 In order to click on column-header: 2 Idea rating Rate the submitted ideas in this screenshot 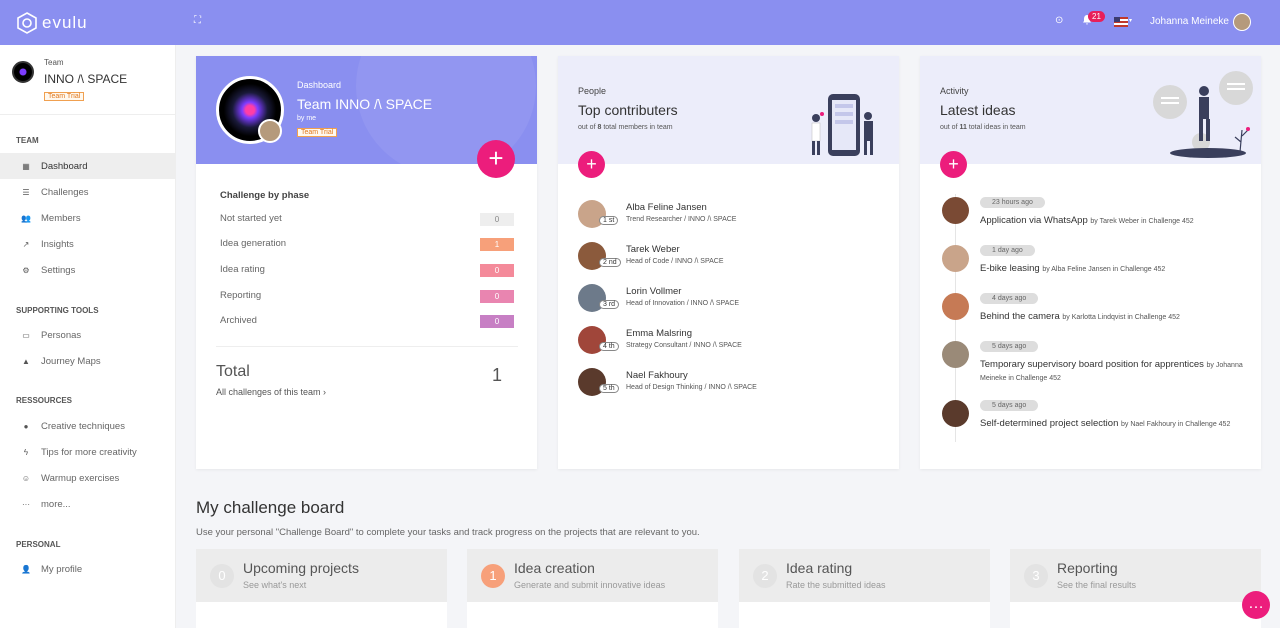, I will do `click(864, 575)`.